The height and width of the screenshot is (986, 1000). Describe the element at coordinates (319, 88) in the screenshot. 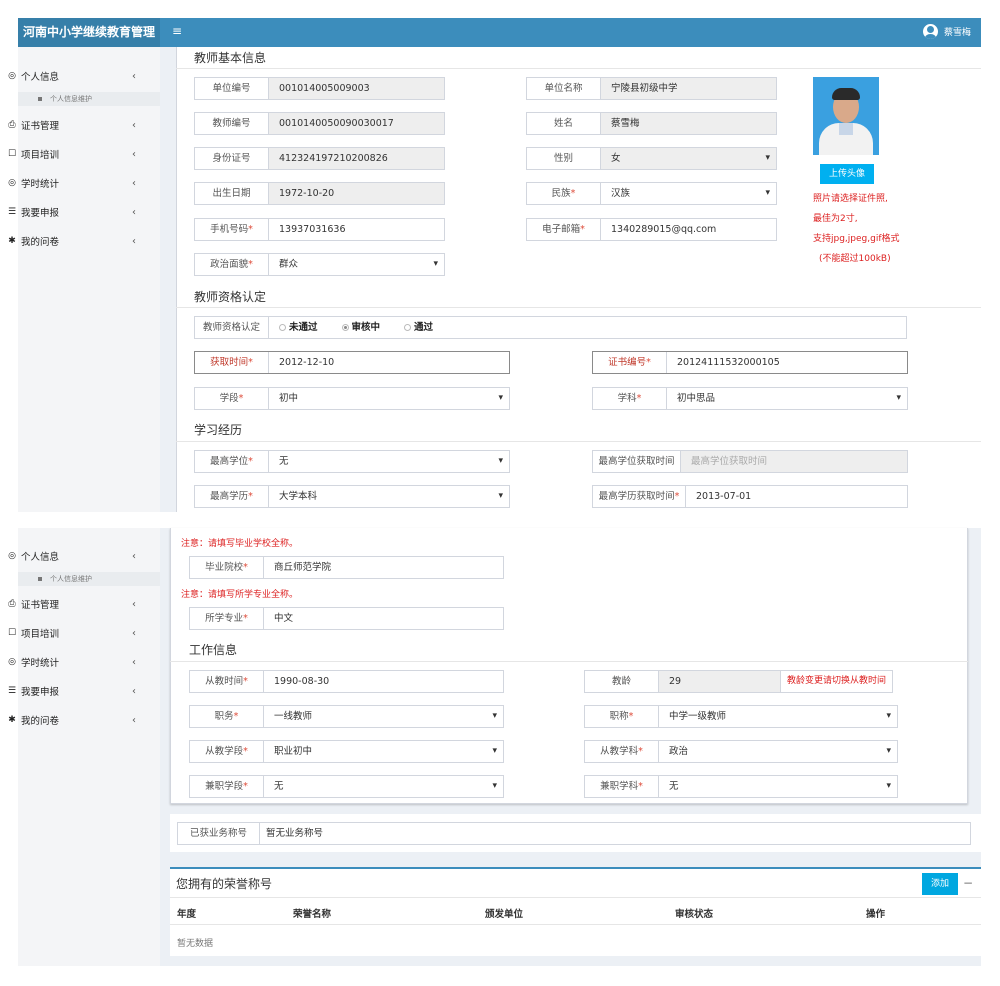

I see `unit-code-field: 单位编号 001014005009003` at that location.